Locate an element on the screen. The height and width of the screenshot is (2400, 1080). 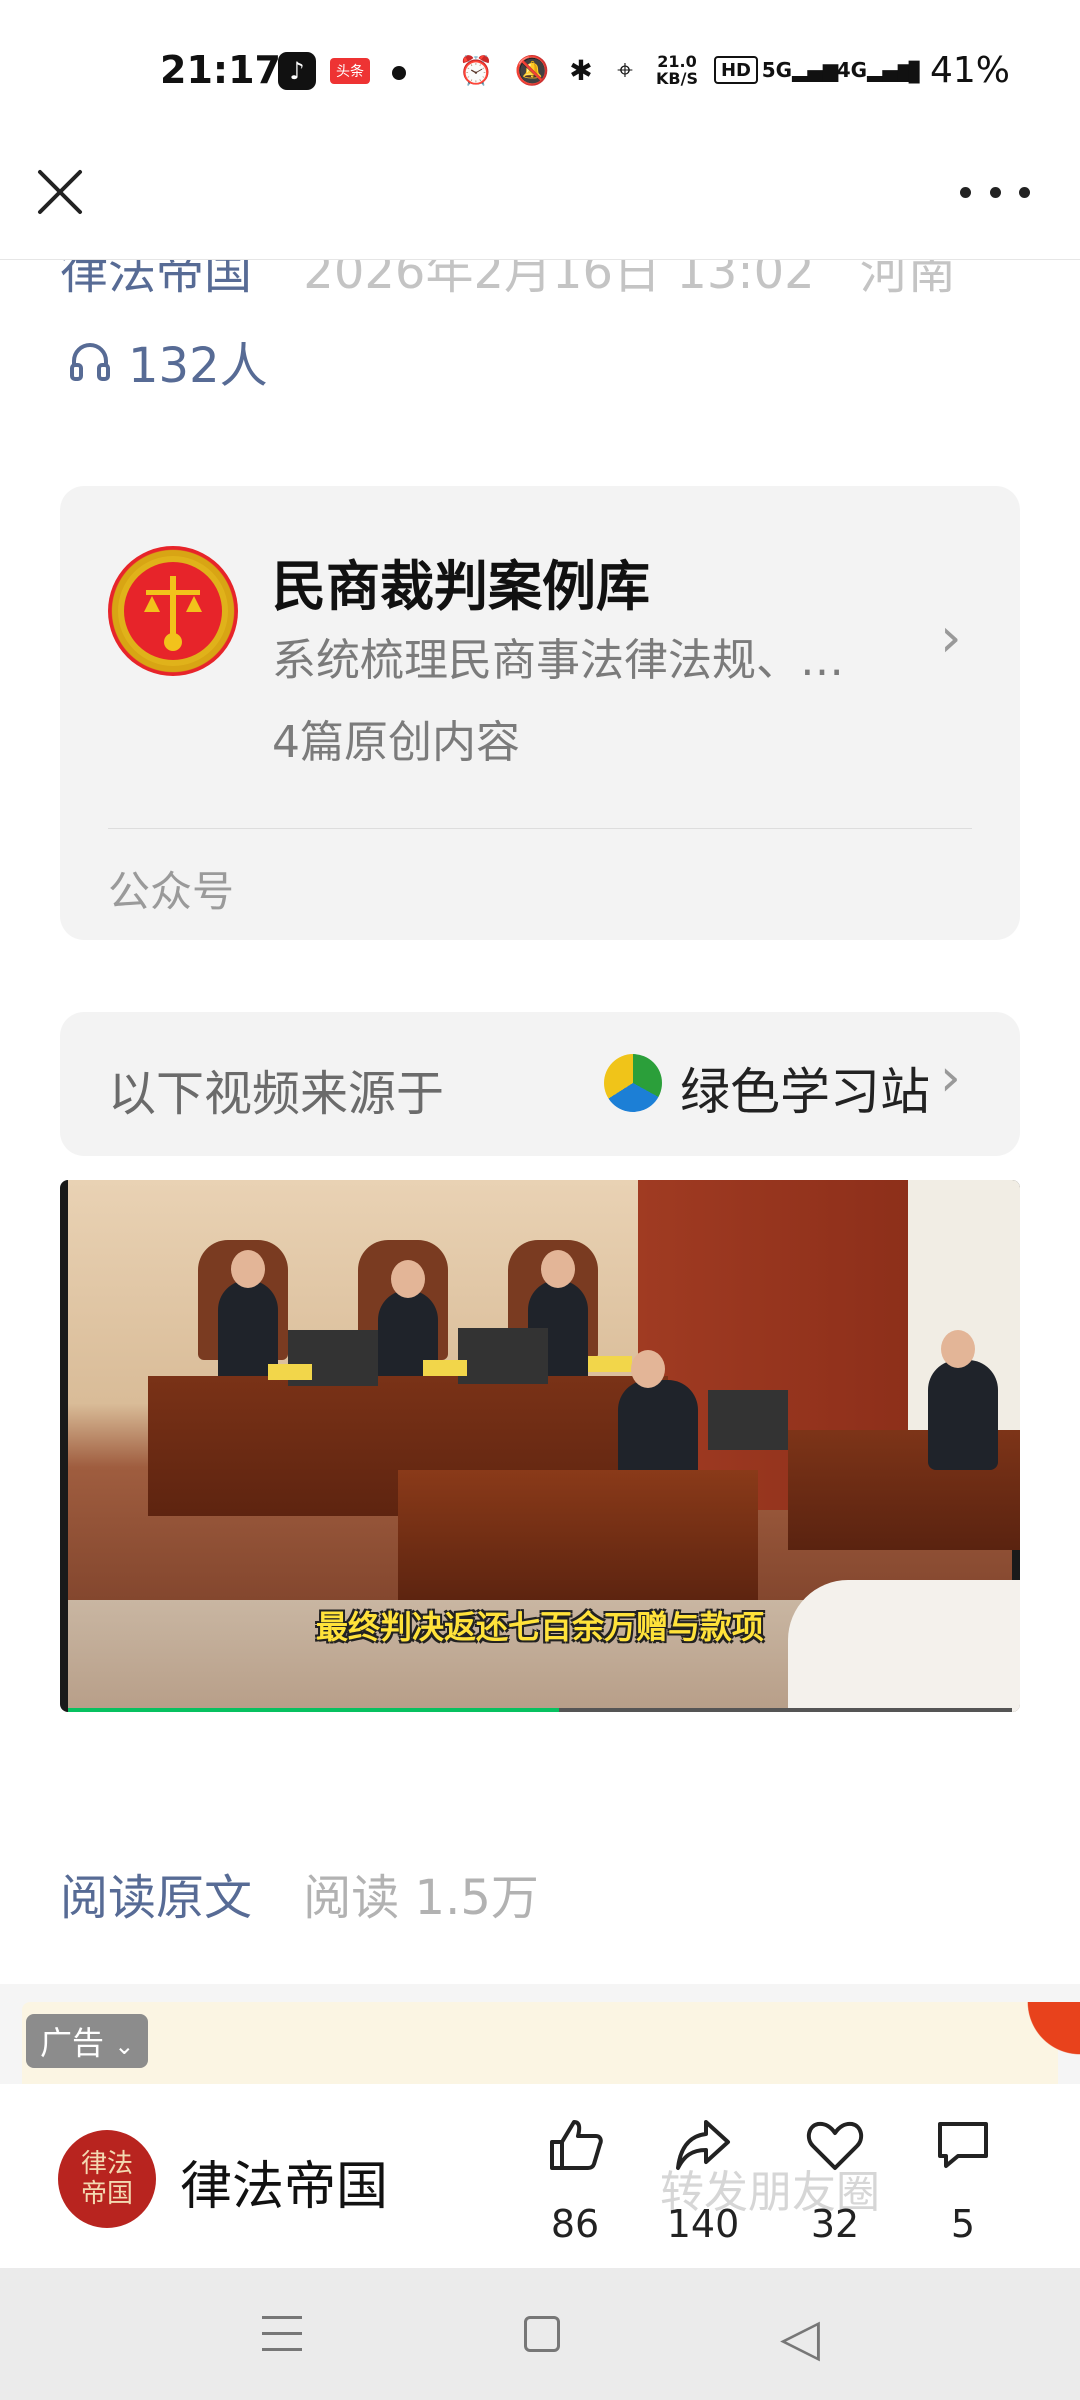
ad-banner is located at coordinates (551, 2043).